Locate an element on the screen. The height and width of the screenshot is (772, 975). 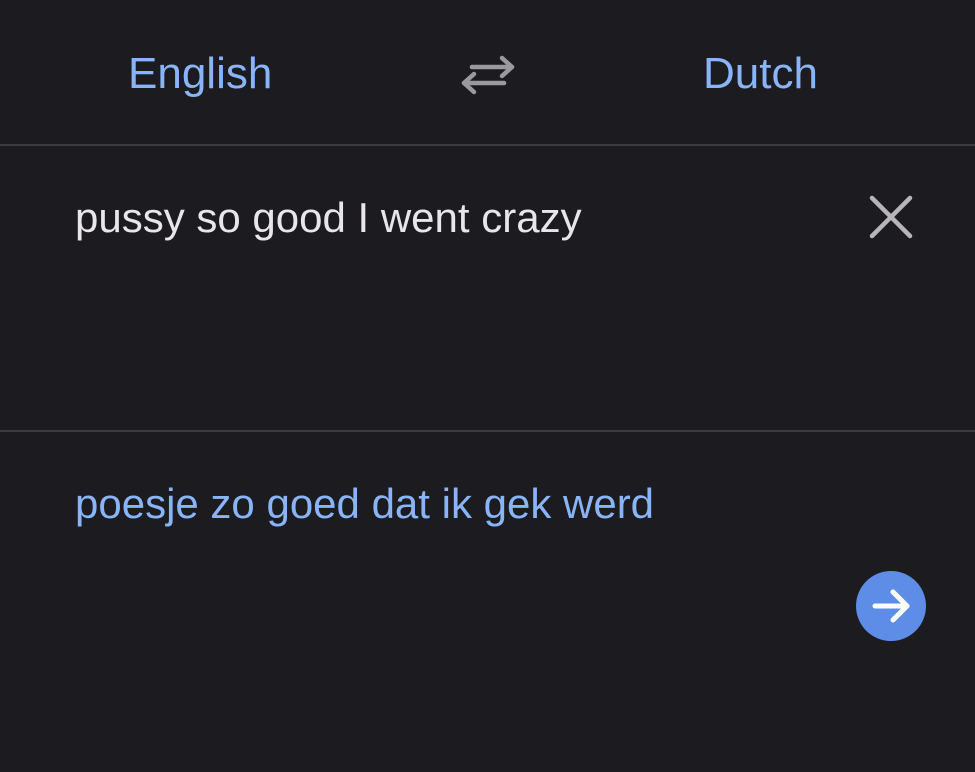
swap-arrows-icon is located at coordinates (488, 75).